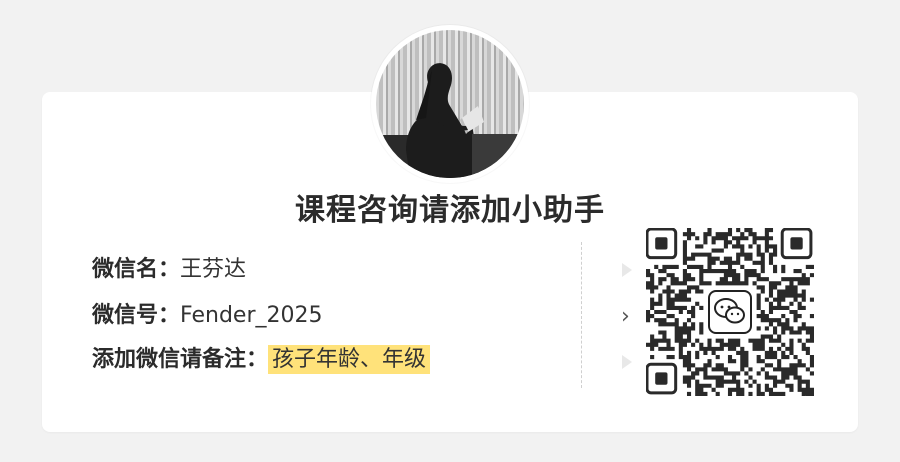  I want to click on wechat-name-value: 王芬达, so click(213, 269).